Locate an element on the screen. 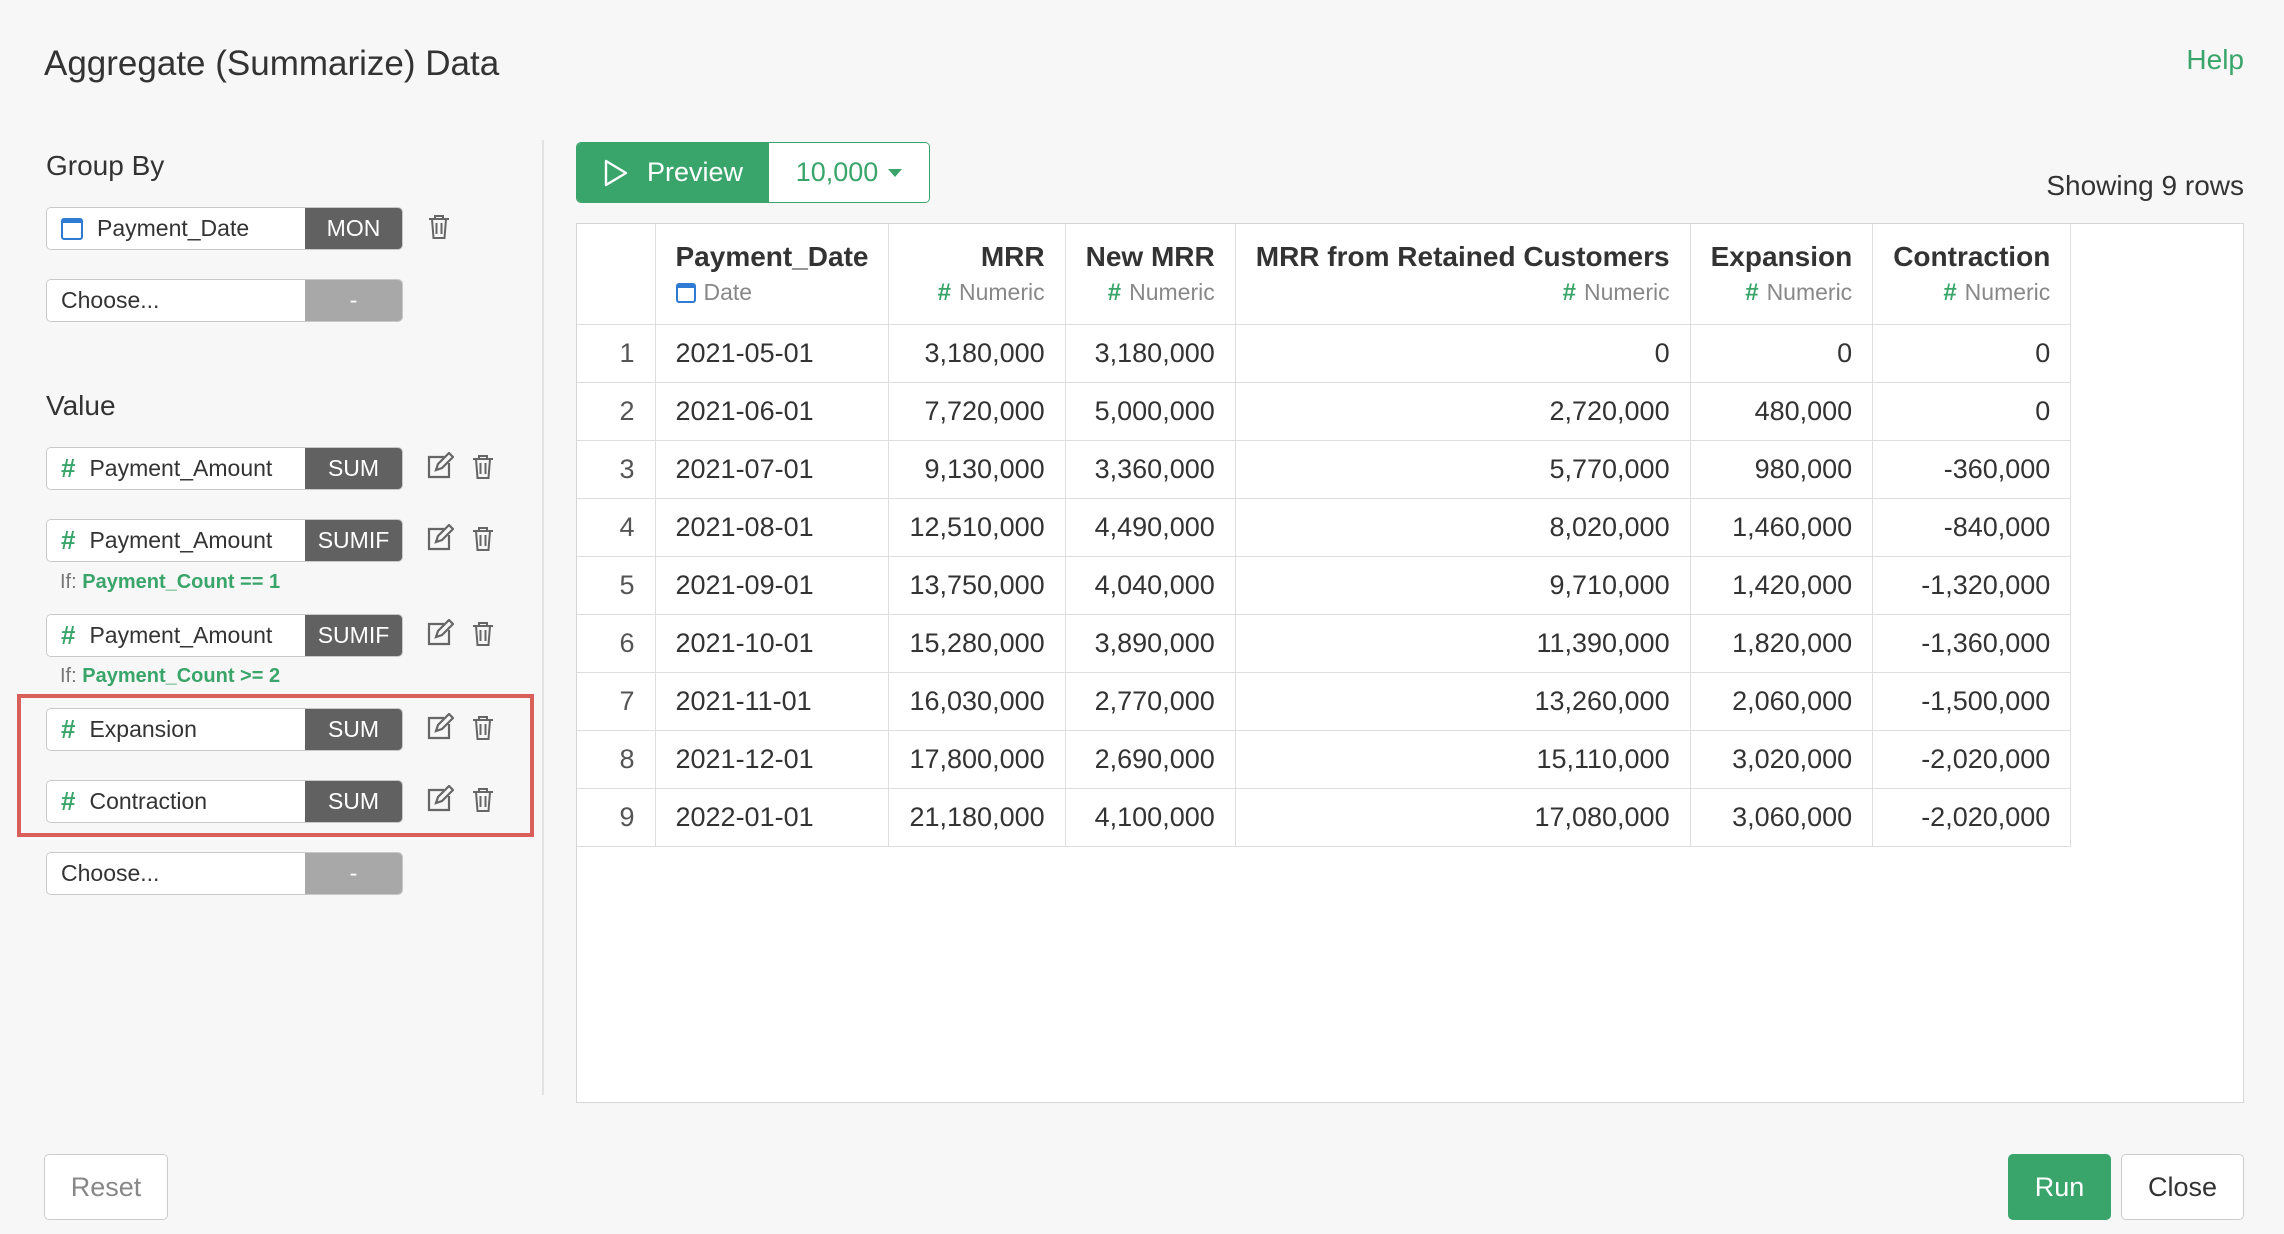 The height and width of the screenshot is (1234, 2284). table-cell: 4,490,000 is located at coordinates (1150, 527).